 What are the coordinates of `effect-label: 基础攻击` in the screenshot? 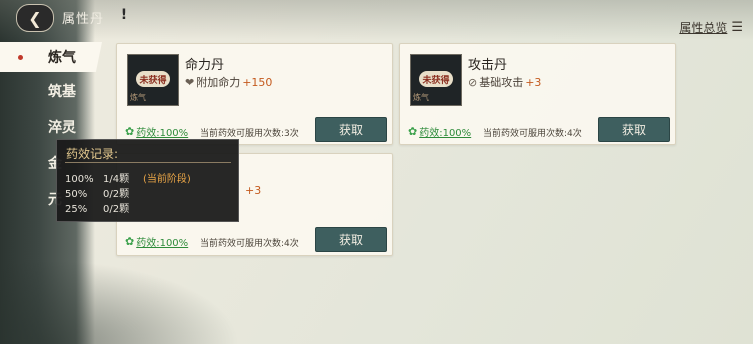 It's located at (501, 82).